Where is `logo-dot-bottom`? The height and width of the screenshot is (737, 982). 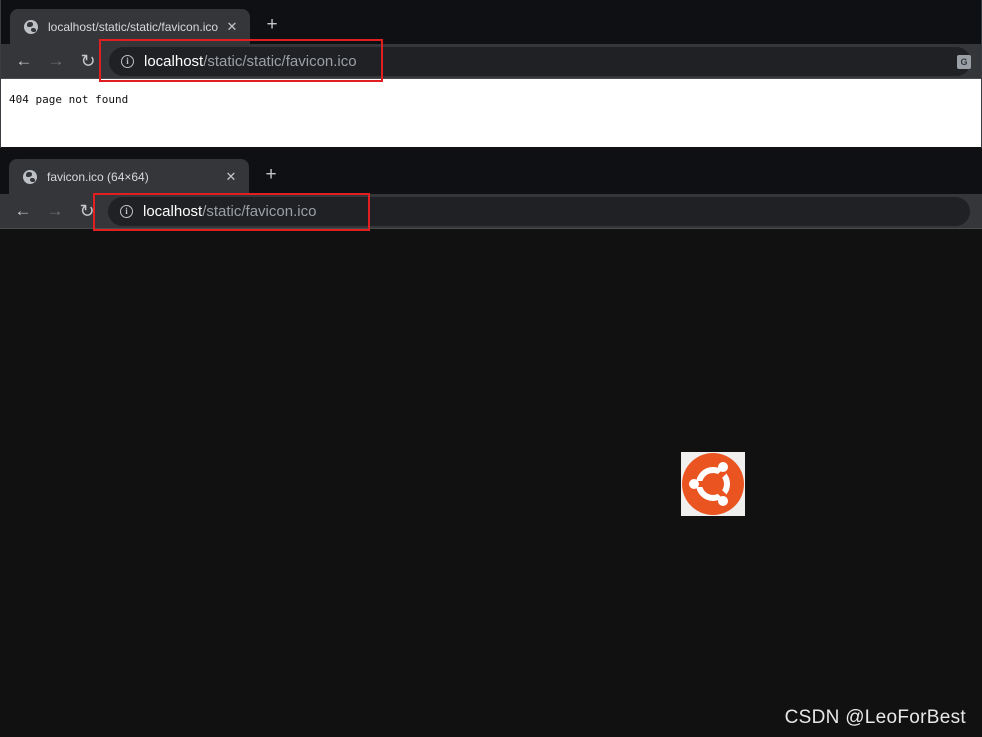 logo-dot-bottom is located at coordinates (723, 501).